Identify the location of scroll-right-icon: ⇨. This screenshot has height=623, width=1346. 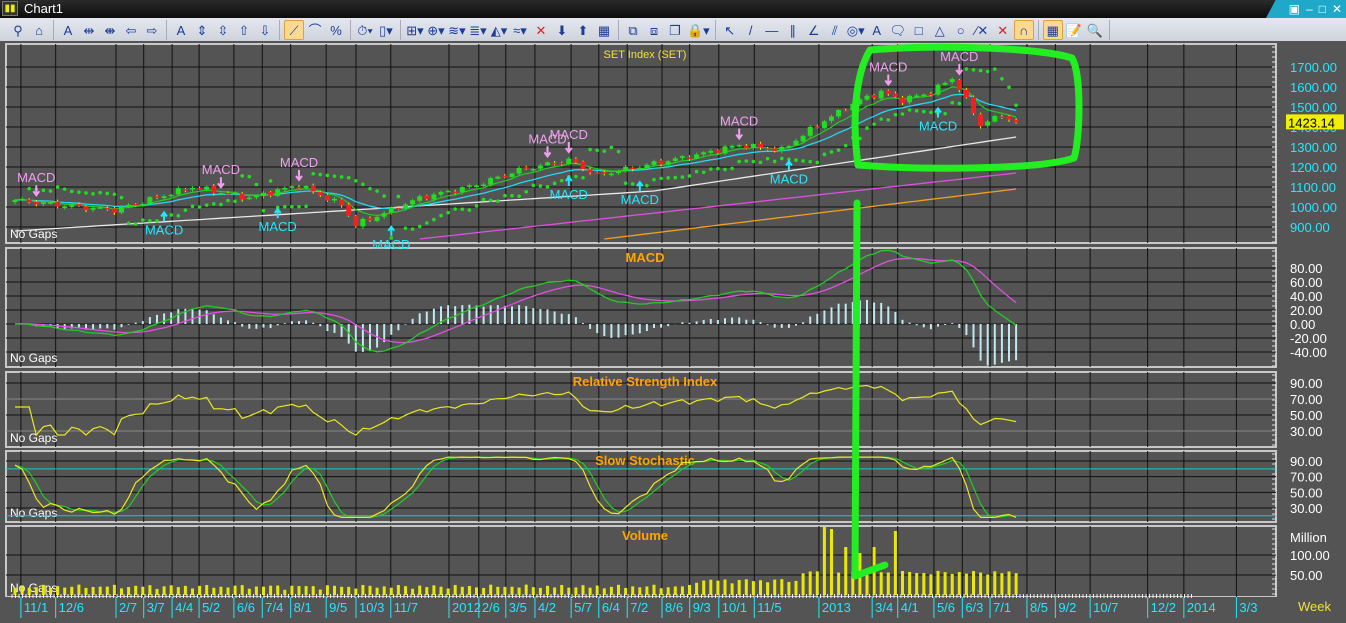
(152, 30).